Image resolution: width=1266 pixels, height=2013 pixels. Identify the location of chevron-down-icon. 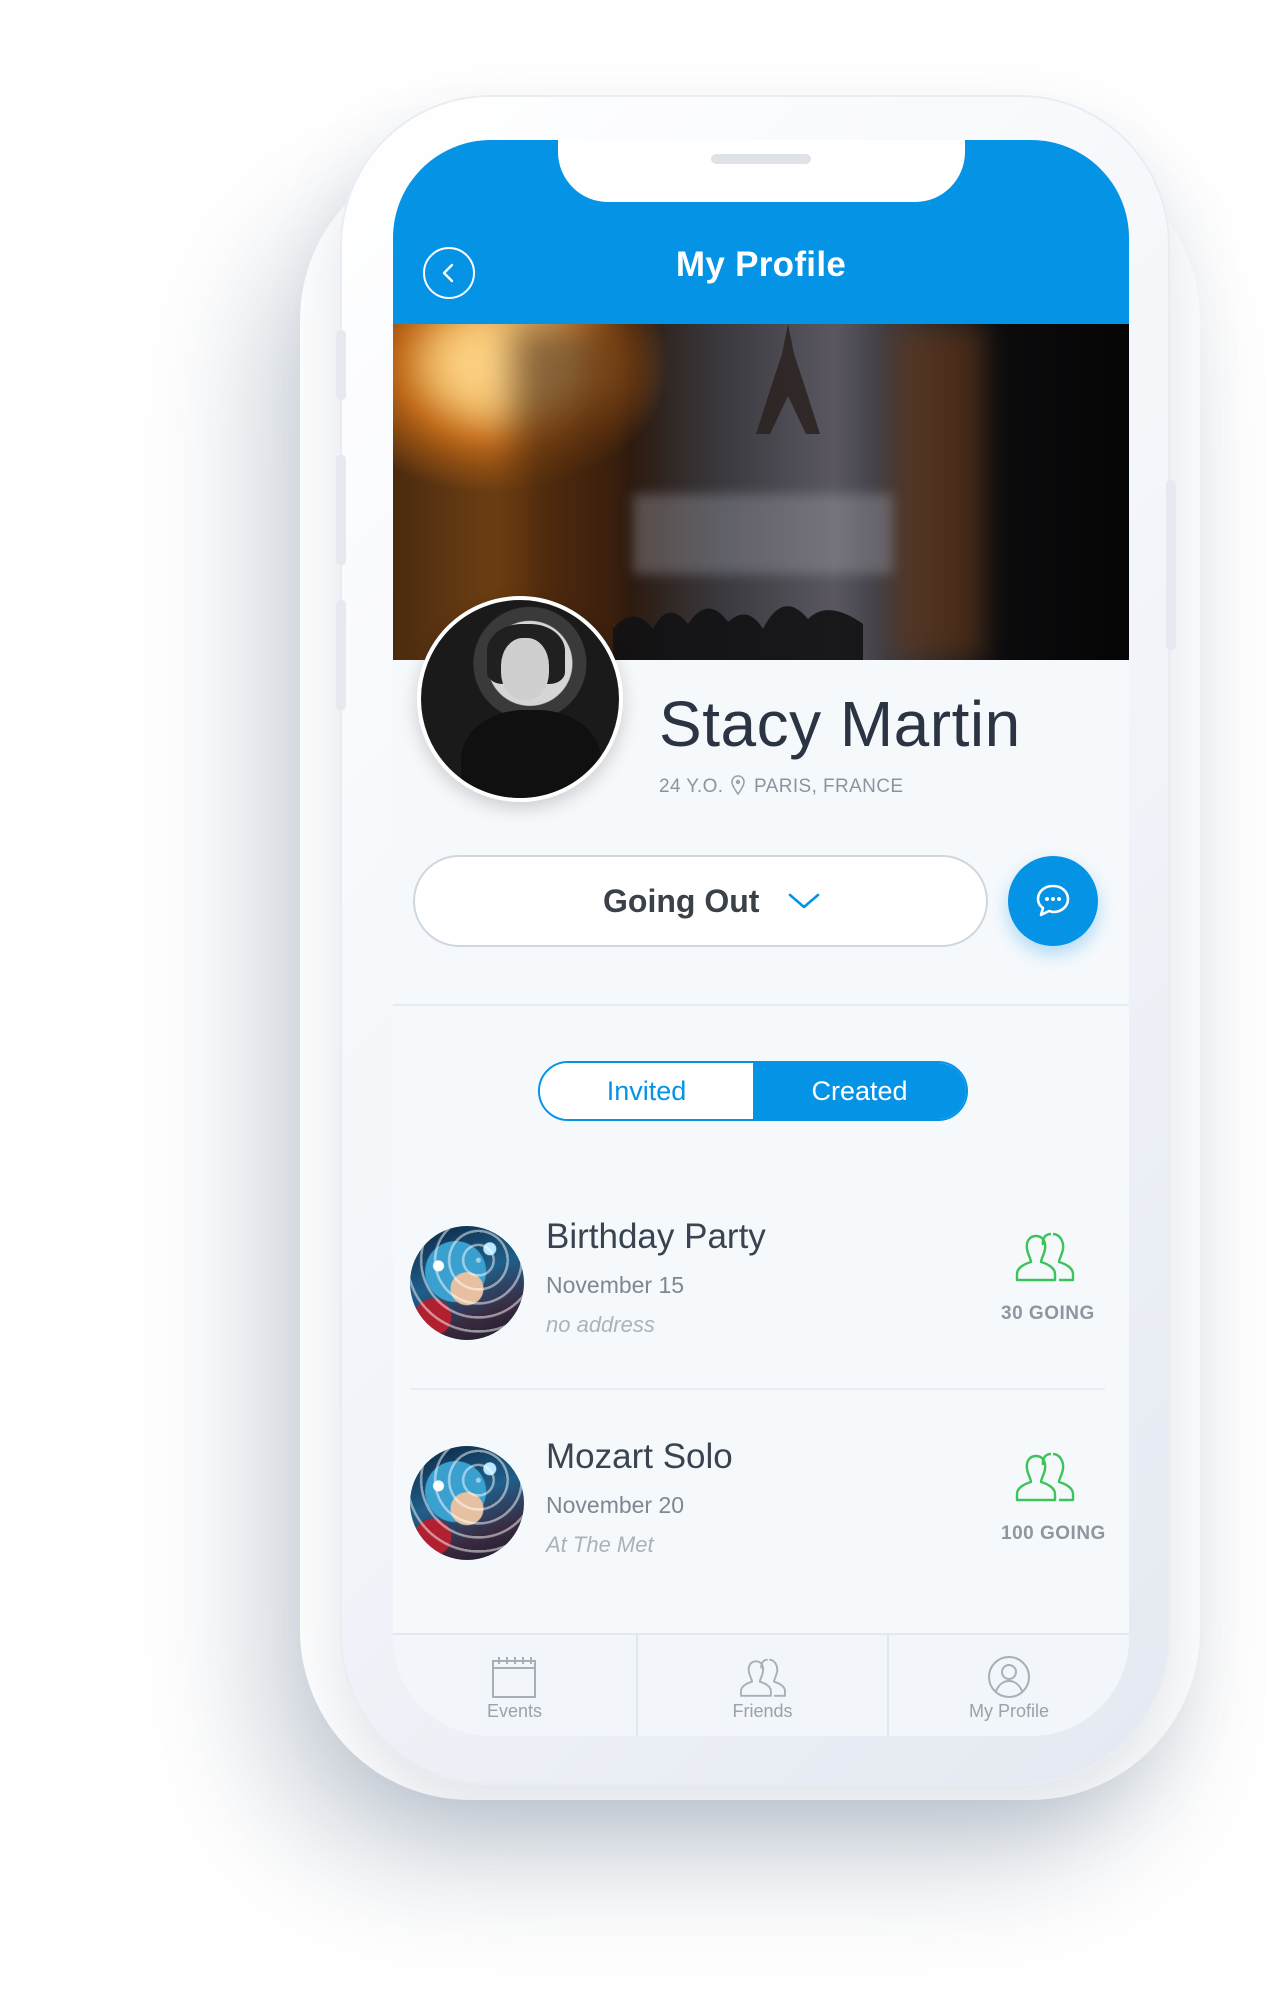
(804, 901).